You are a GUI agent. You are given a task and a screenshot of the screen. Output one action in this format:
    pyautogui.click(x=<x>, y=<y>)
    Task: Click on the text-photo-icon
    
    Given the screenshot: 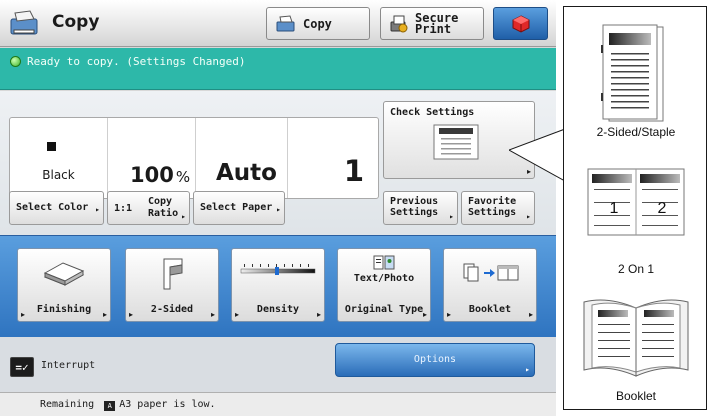 What is the action you would take?
    pyautogui.click(x=384, y=262)
    